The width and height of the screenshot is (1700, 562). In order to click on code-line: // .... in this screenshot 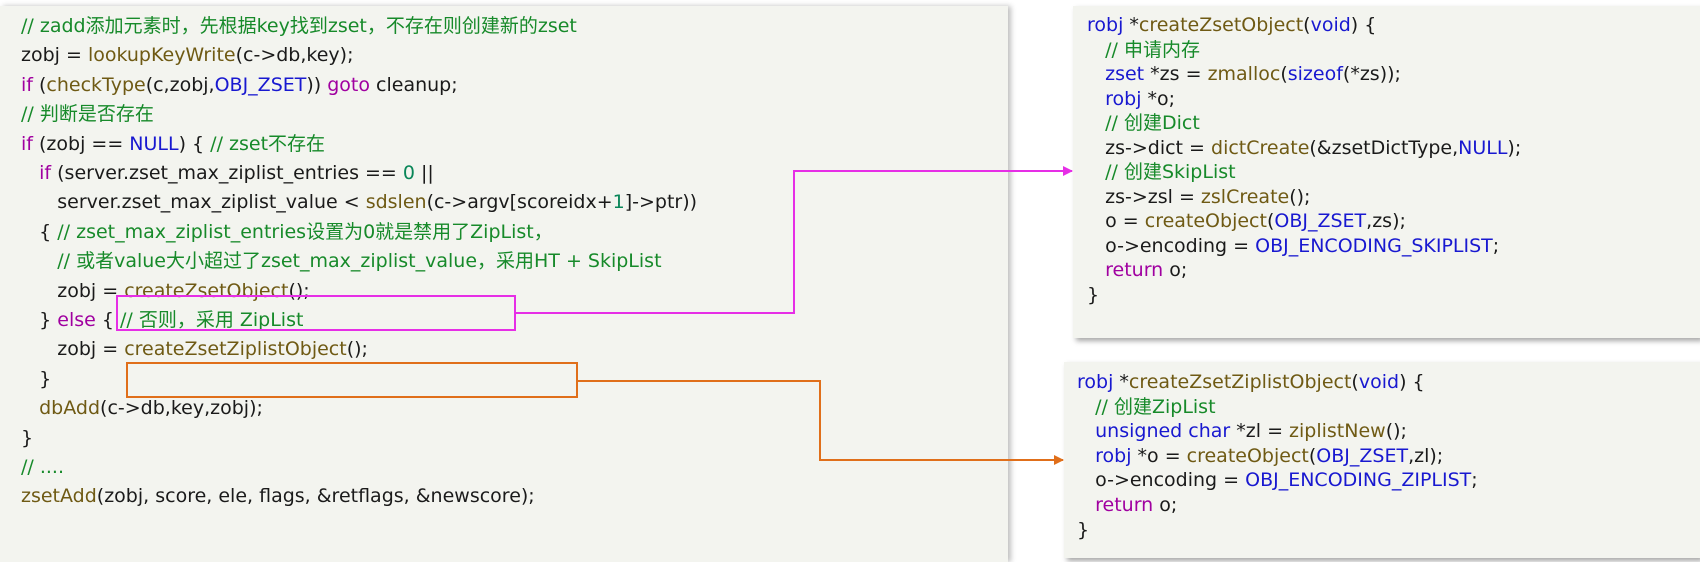, I will do `click(42, 467)`.